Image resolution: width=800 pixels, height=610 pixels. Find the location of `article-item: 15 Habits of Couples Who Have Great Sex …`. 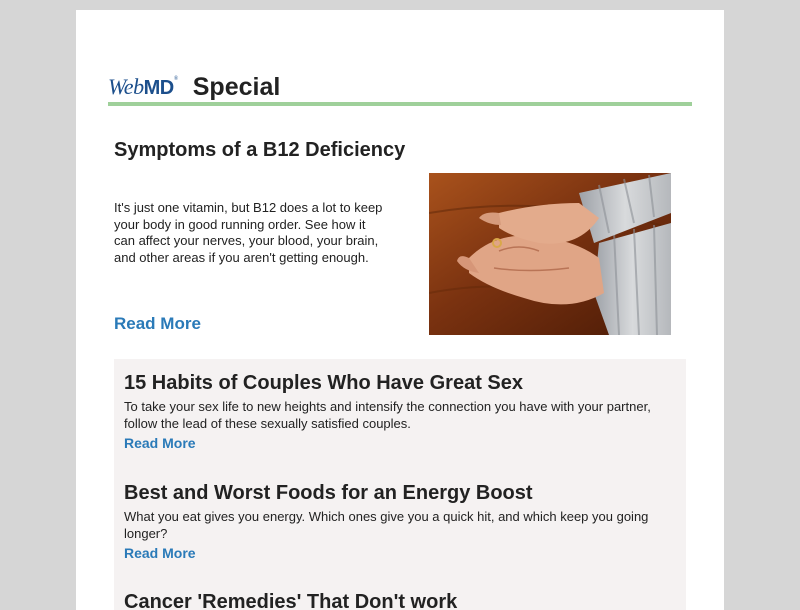

article-item: 15 Habits of Couples Who Have Great Sex … is located at coordinates (399, 412).